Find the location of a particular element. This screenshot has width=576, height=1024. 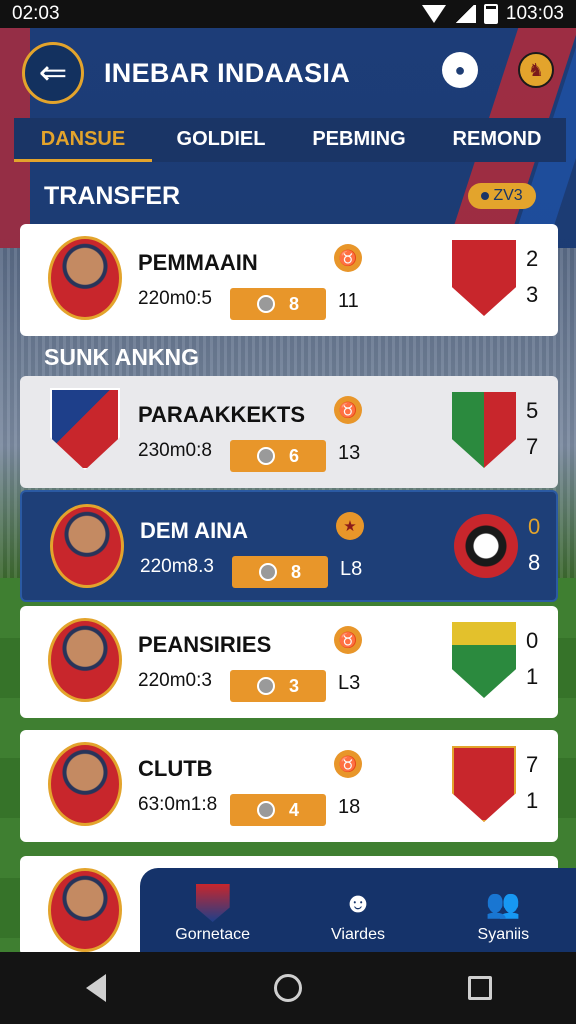

nav-item-syaniis: 👥 Syaniis is located at coordinates (503, 914).